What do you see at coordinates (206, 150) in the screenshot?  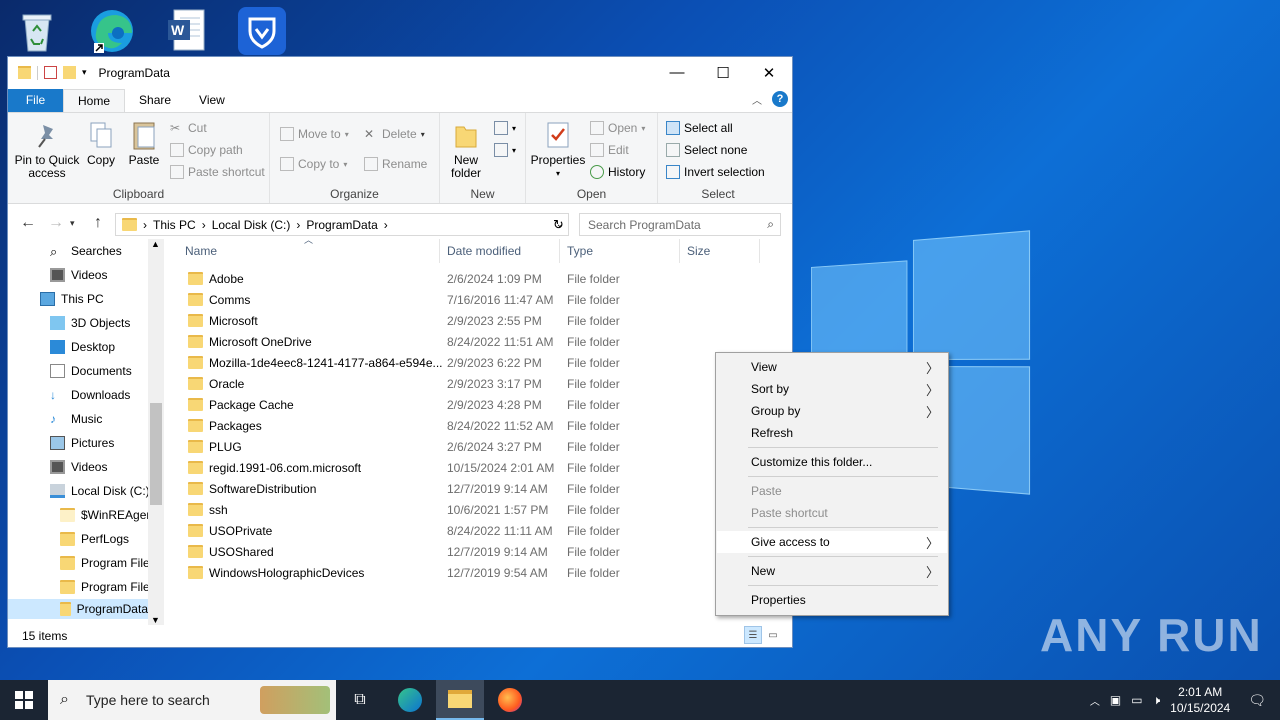 I see `copy-path-button: Copy path` at bounding box center [206, 150].